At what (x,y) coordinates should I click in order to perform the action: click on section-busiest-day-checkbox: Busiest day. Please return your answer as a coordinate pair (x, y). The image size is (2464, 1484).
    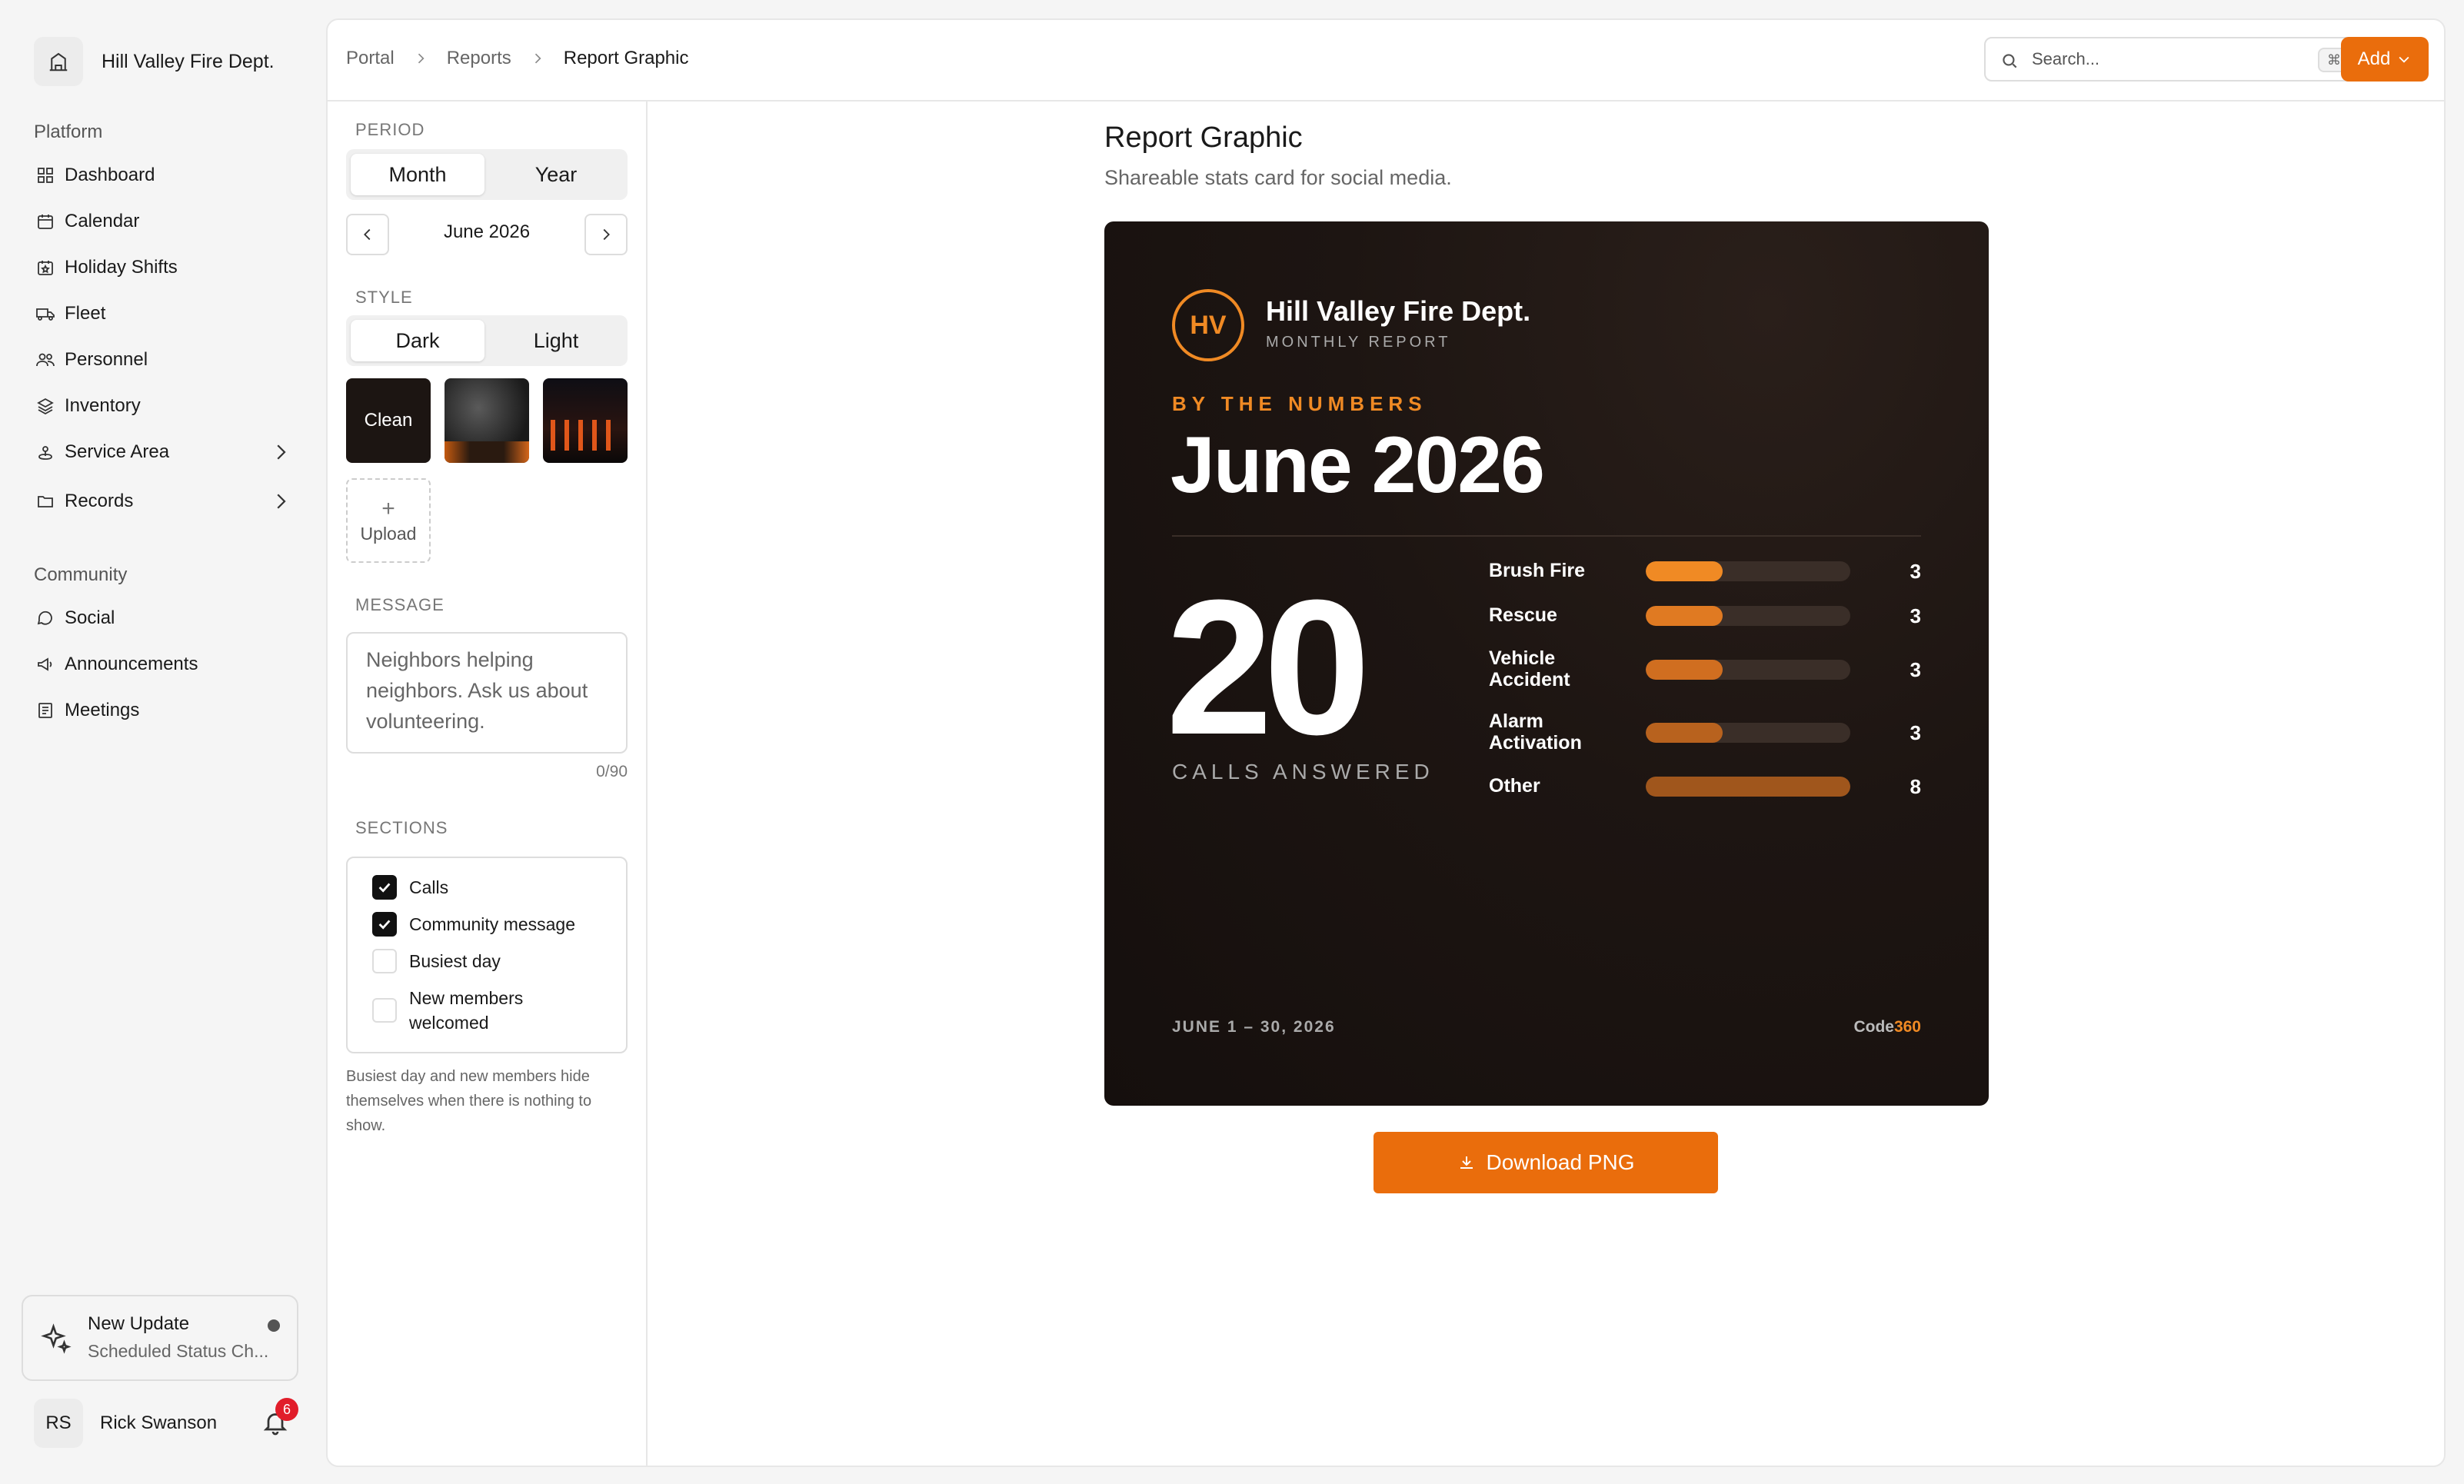
    Looking at the image, I should click on (436, 961).